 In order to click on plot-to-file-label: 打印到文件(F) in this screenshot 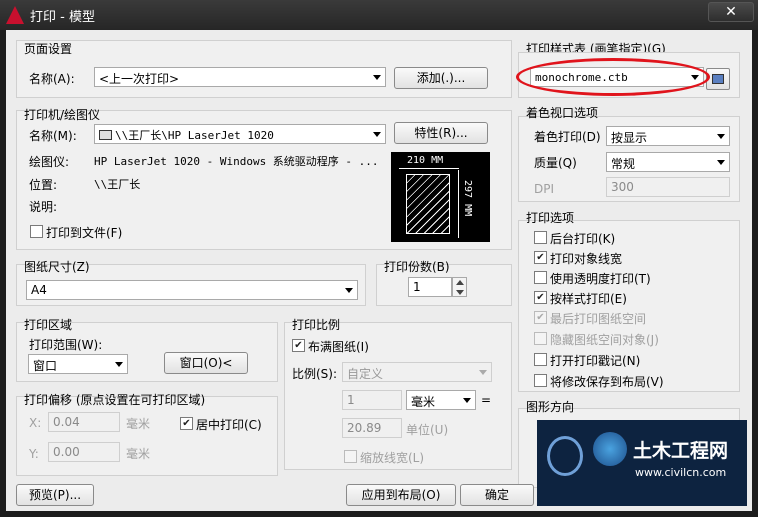, I will do `click(84, 233)`.